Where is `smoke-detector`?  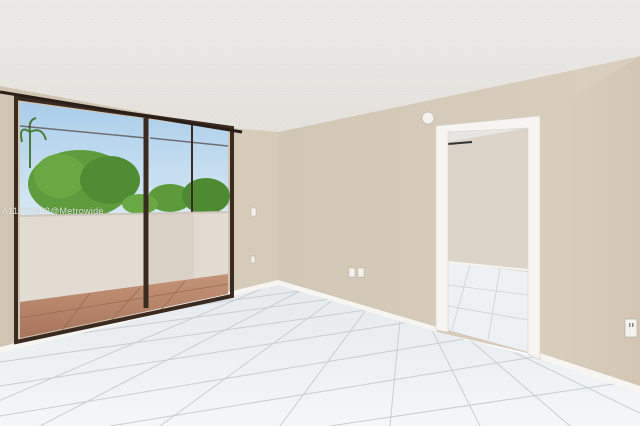 smoke-detector is located at coordinates (428, 118).